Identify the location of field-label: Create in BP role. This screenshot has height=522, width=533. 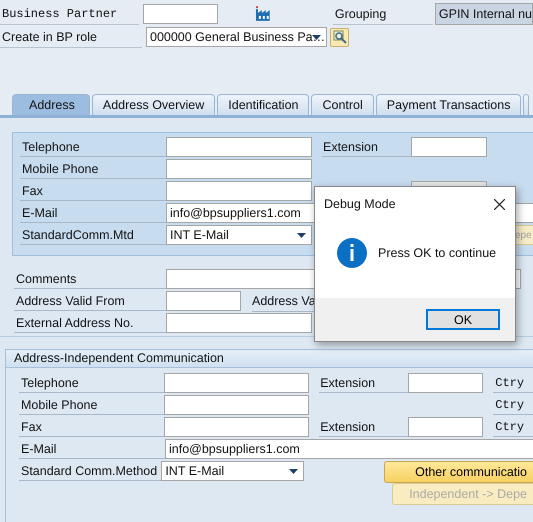
(71, 37).